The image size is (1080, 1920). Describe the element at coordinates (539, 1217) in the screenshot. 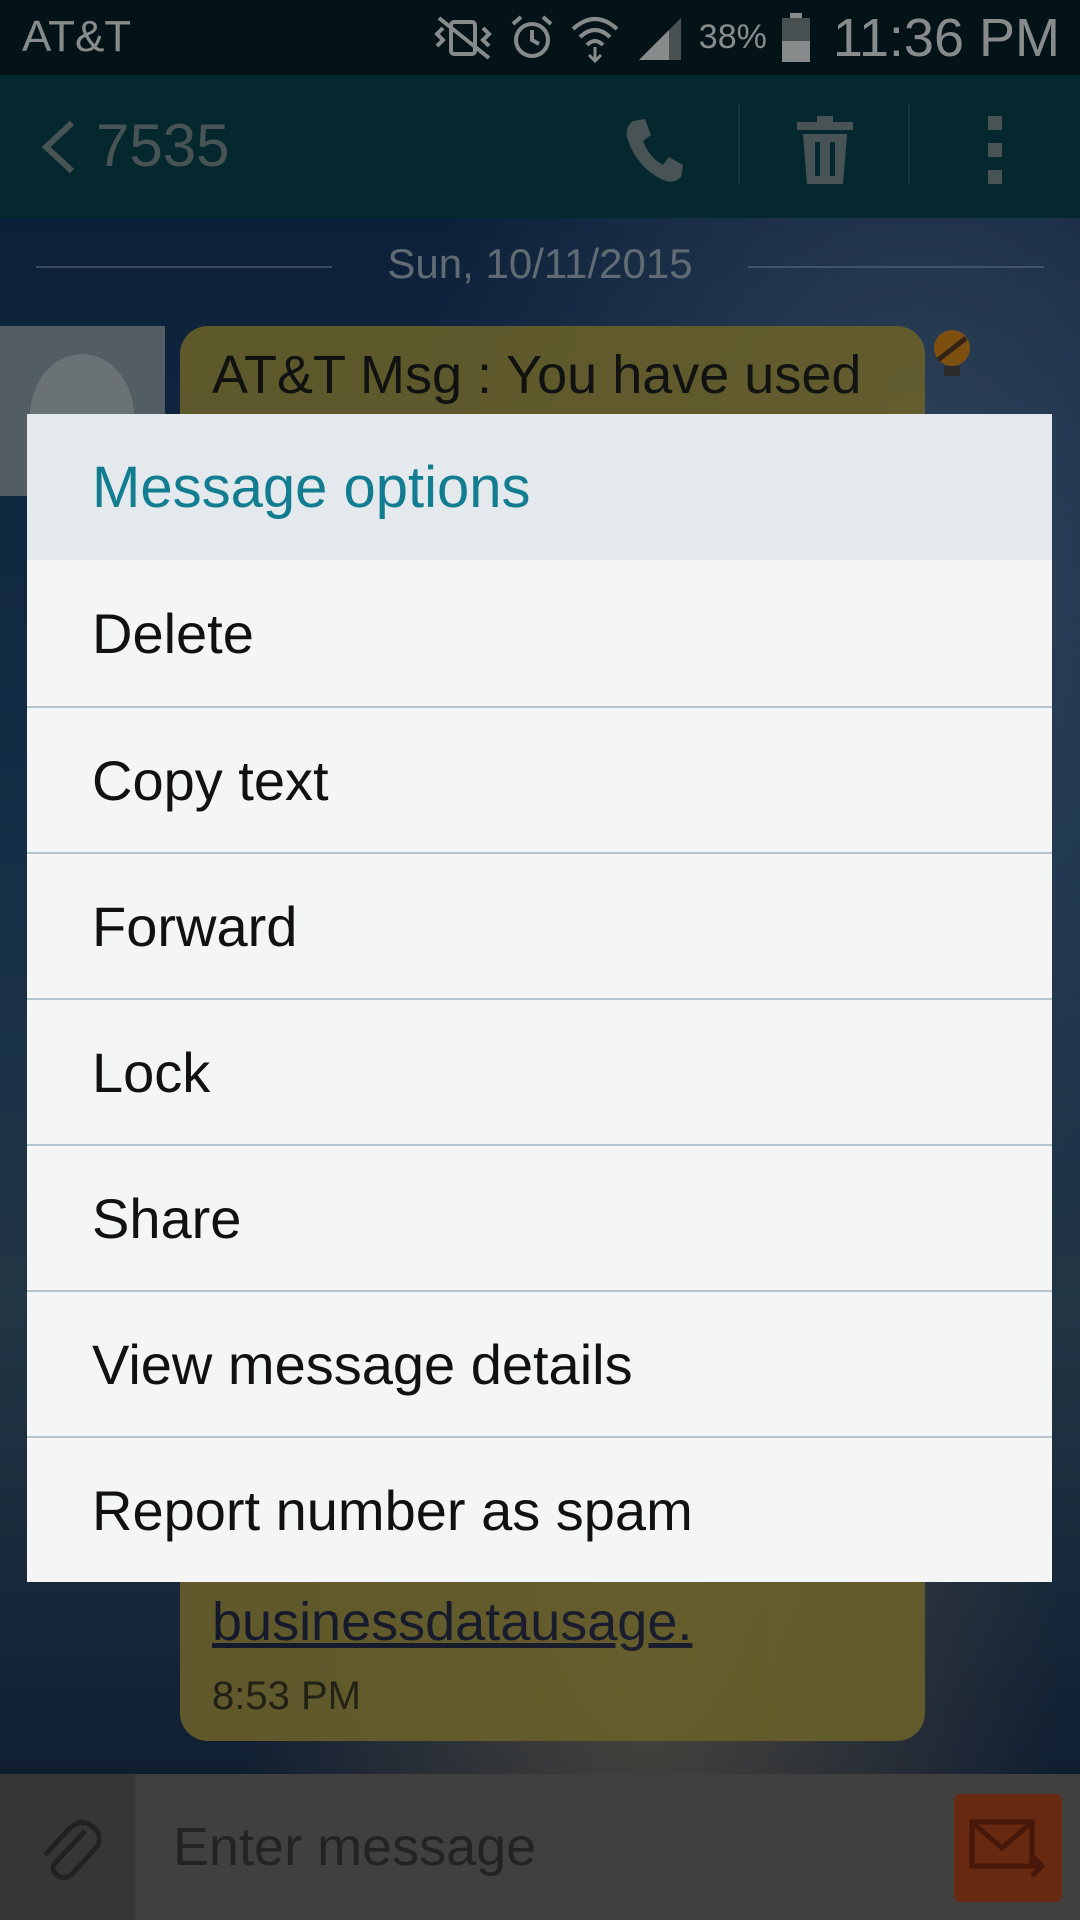

I see `menu-item-share: Share` at that location.